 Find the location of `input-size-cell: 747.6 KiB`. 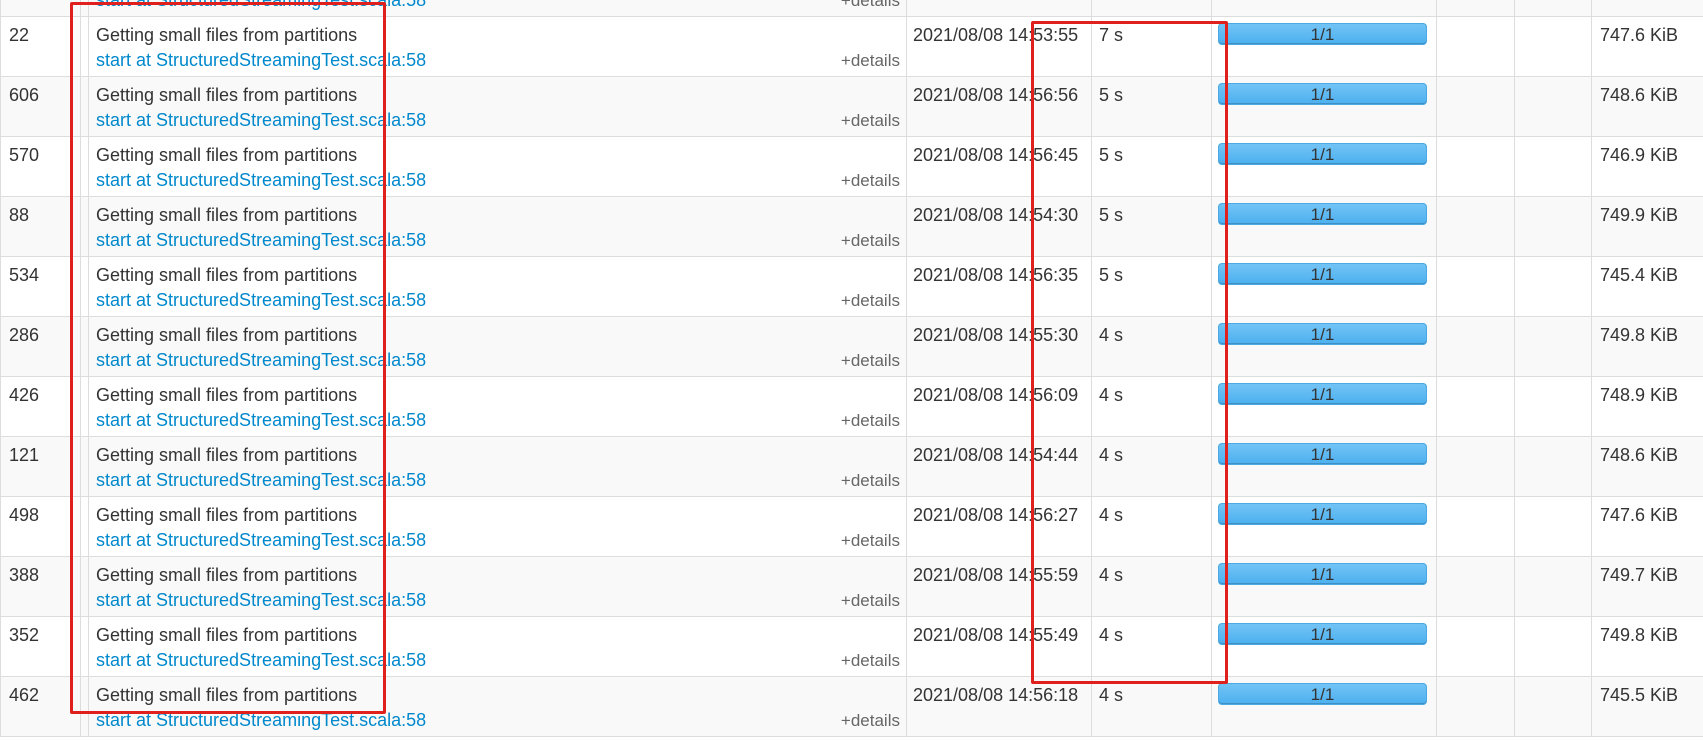

input-size-cell: 747.6 KiB is located at coordinates (1647, 526).